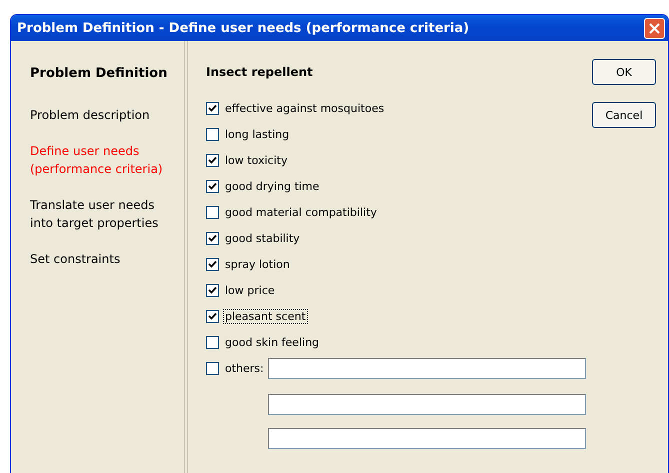  I want to click on product-name: Insect repellent, so click(260, 72).